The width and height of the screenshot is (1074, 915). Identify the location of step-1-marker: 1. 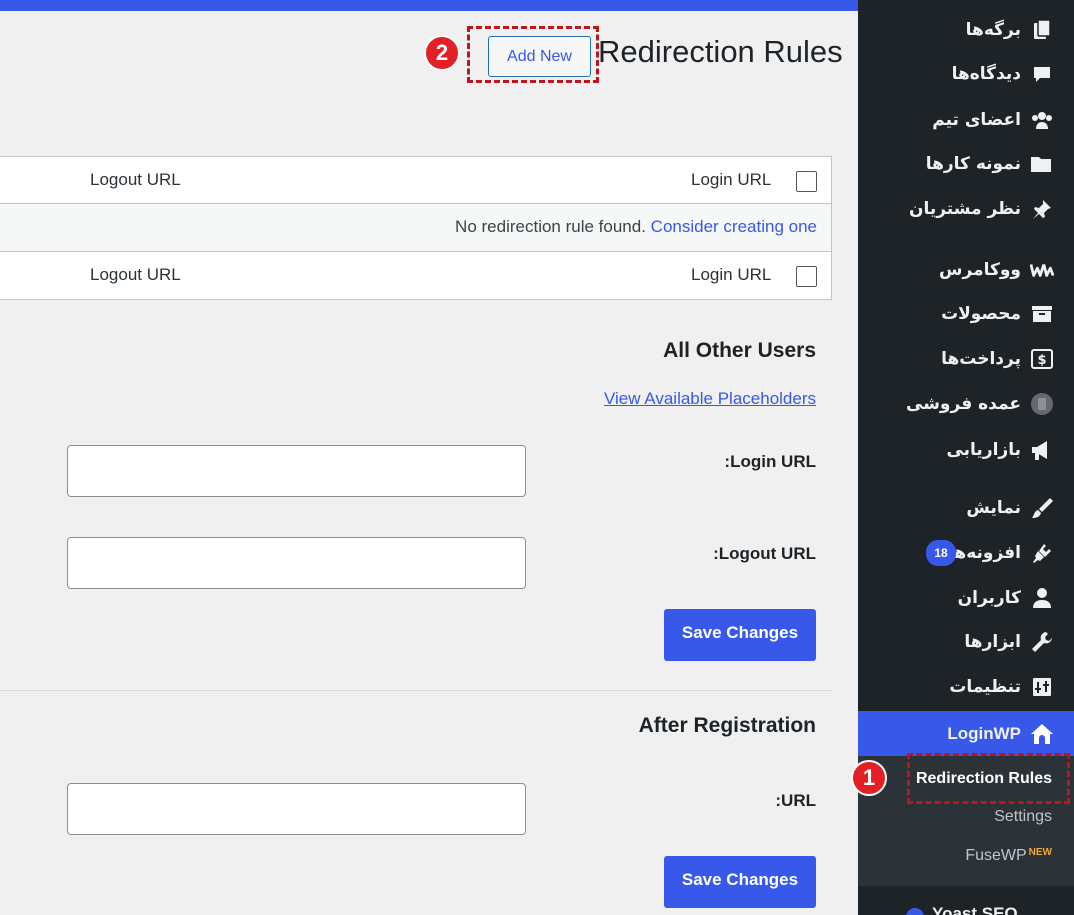
(869, 778).